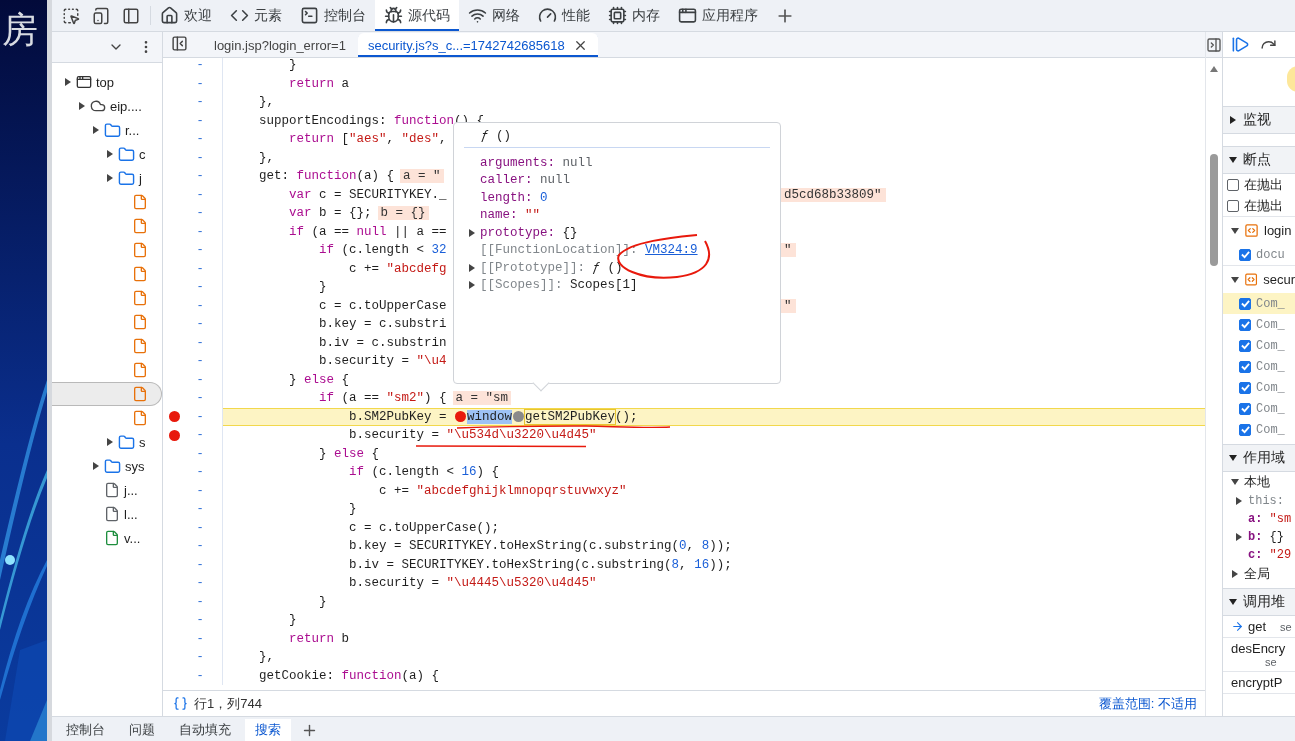 This screenshot has height=741, width=1295. Describe the element at coordinates (107, 466) in the screenshot. I see `tree-item: sys` at that location.